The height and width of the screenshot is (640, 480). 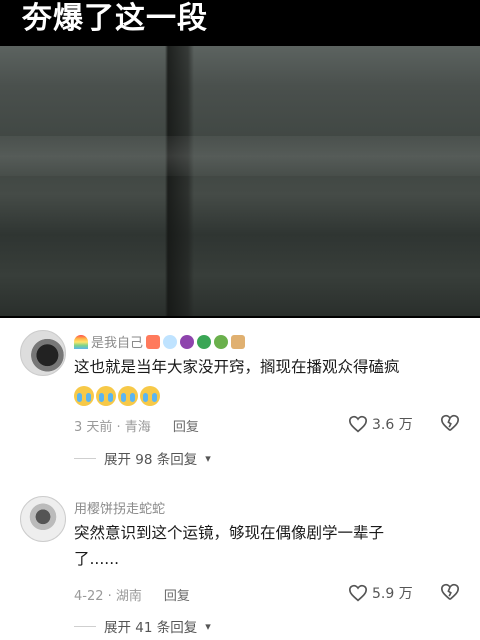 I want to click on comment-text: 这也就是当年大家没开窍，搁现在播观众得磕疯, so click(x=237, y=367).